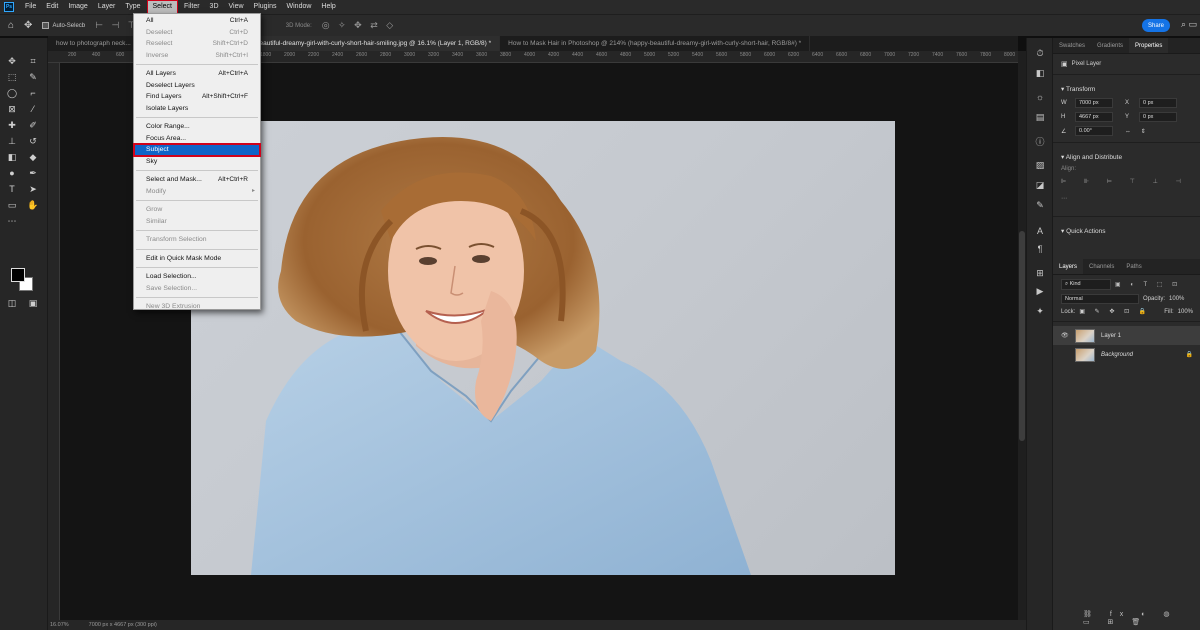 The height and width of the screenshot is (630, 1200). I want to click on menu-item-reselect: Reselect Shift+Ctrl+D, so click(197, 44).